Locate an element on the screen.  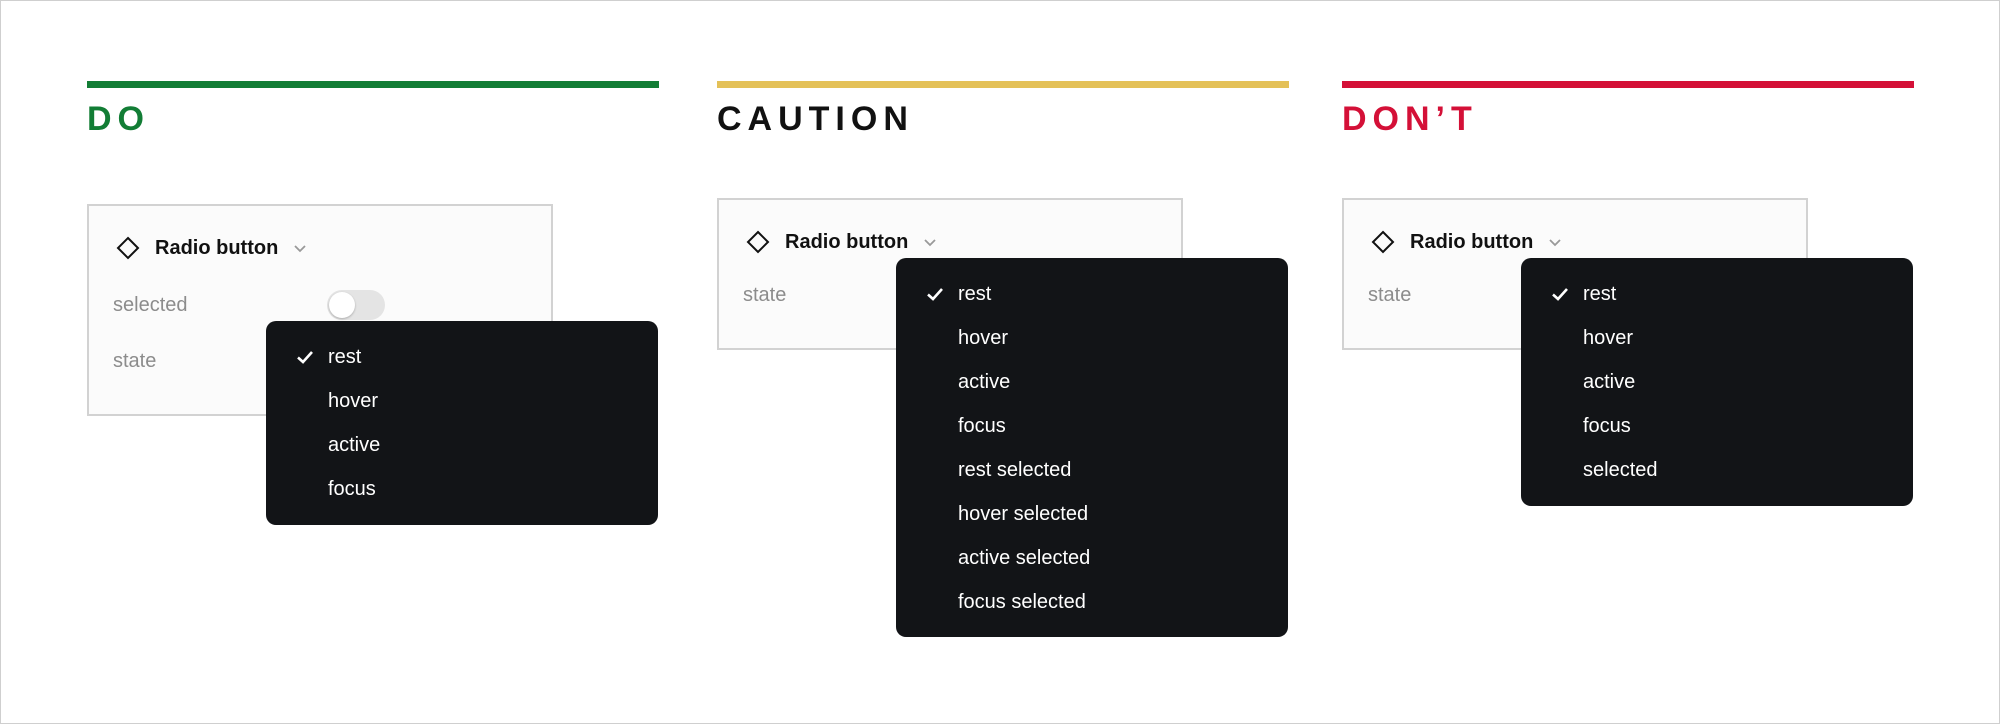
menu-item-rest-selected: rest selected is located at coordinates (1092, 470).